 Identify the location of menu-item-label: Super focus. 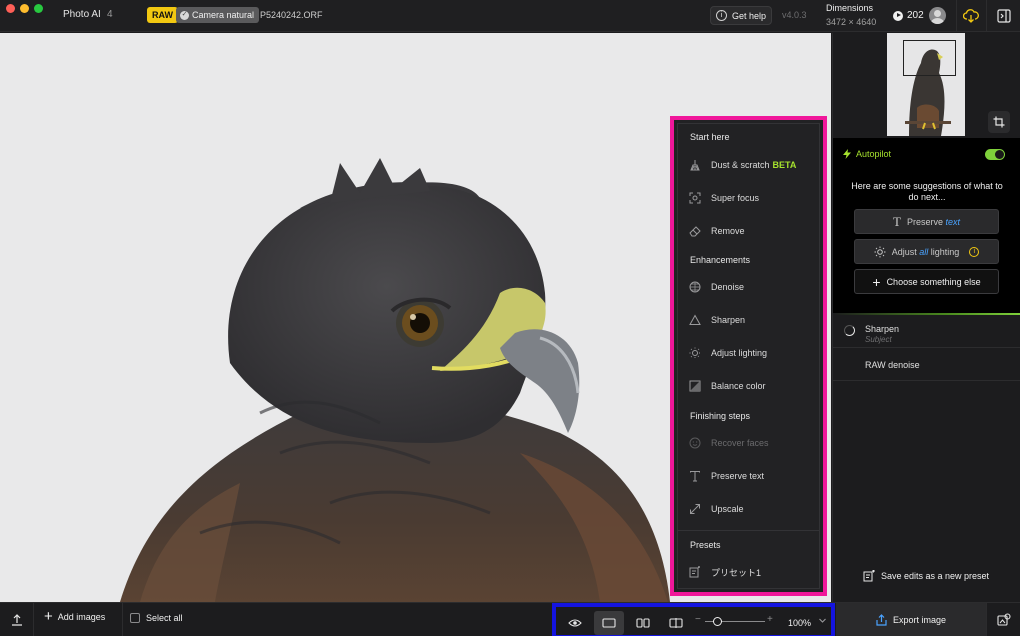
(735, 198).